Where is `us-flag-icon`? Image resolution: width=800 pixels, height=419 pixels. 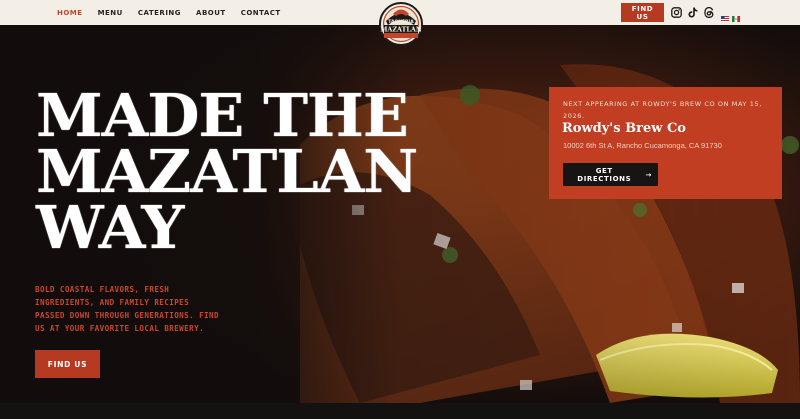
us-flag-icon is located at coordinates (725, 15).